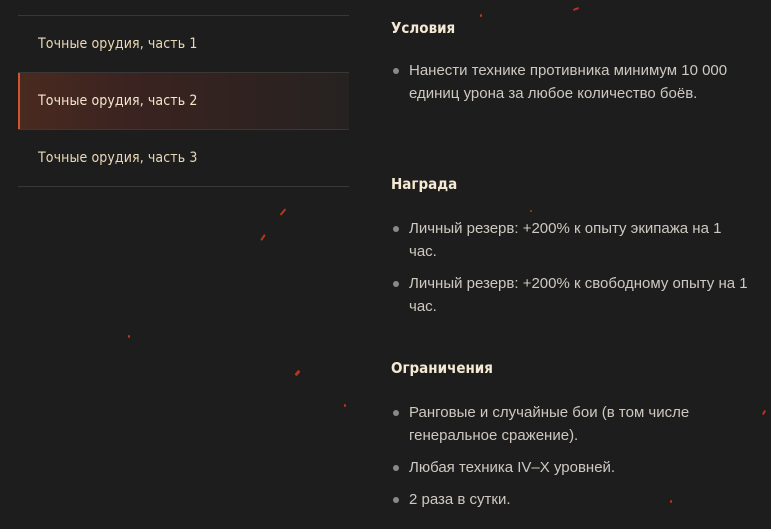 This screenshot has width=771, height=529. What do you see at coordinates (118, 158) in the screenshot?
I see `sidebar-item-label: Точные орудия, часть 3` at bounding box center [118, 158].